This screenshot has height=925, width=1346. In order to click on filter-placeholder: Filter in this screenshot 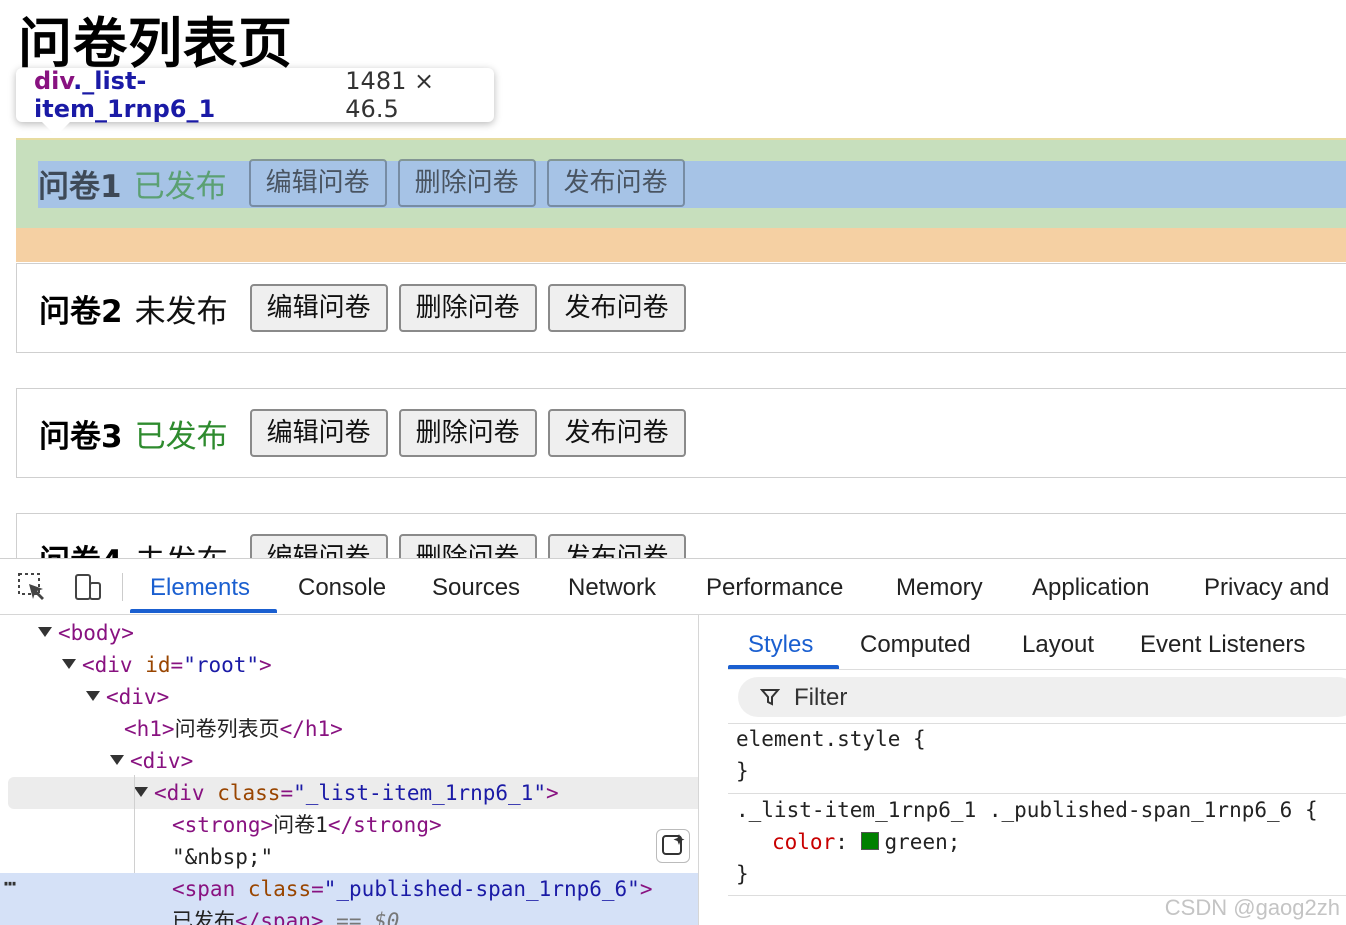, I will do `click(821, 697)`.